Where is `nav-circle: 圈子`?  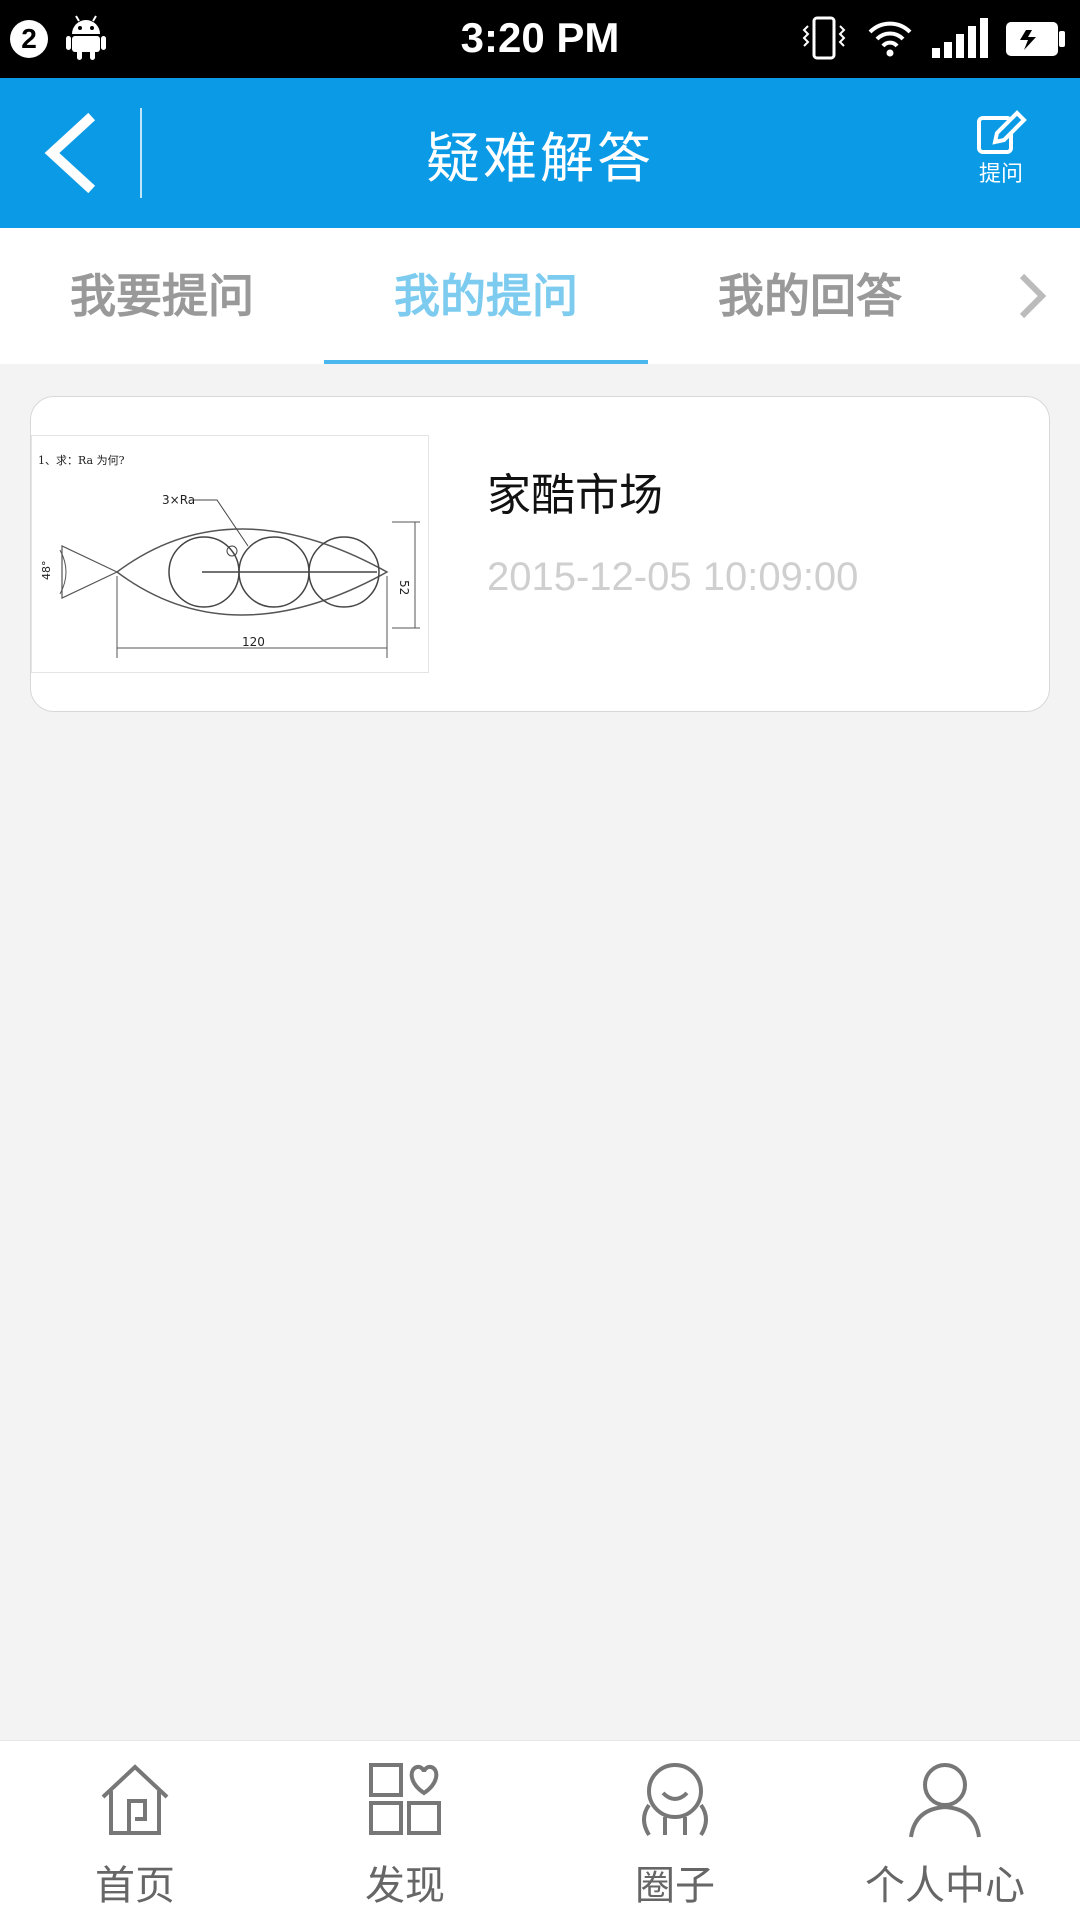 nav-circle: 圈子 is located at coordinates (675, 1831).